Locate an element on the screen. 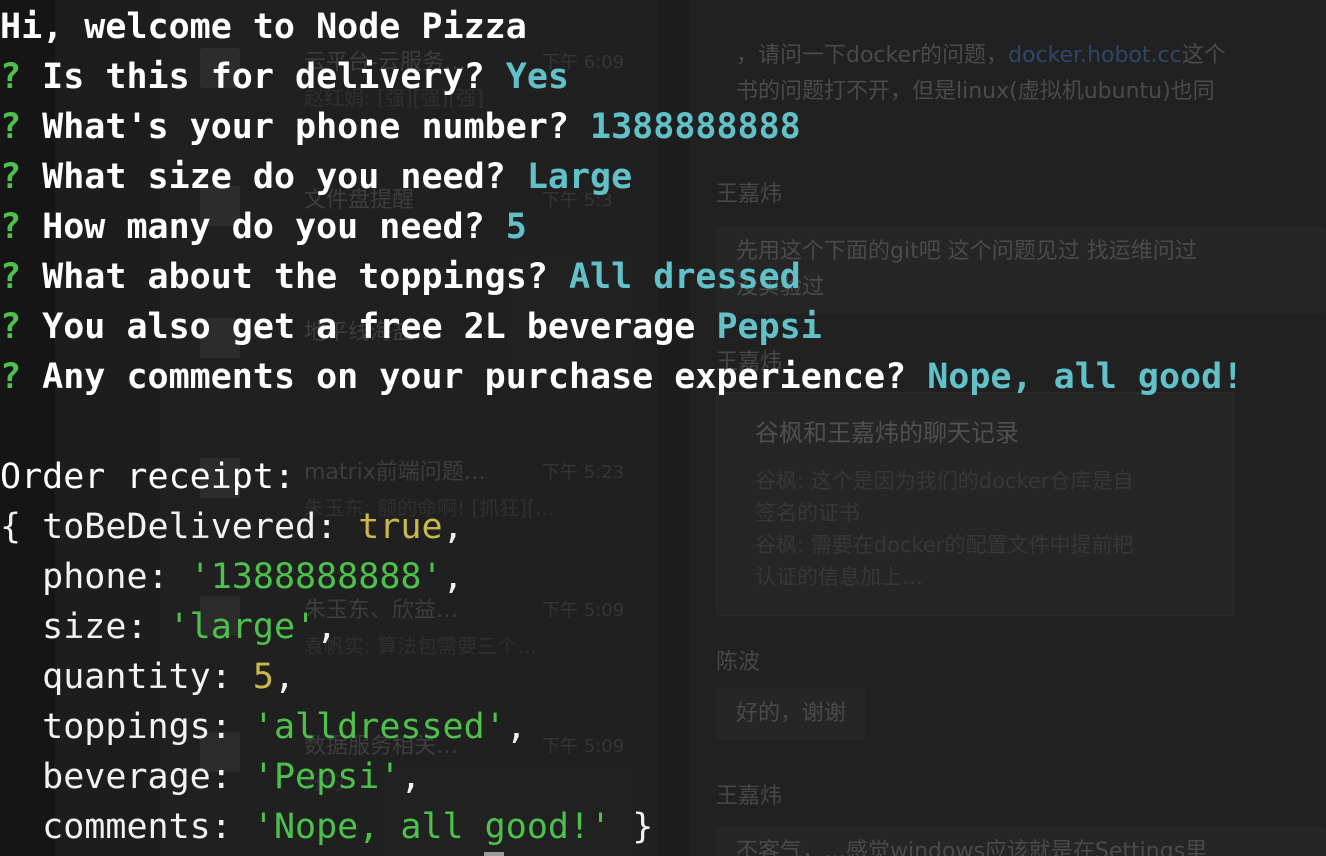 The image size is (1326, 856). prompt-line: ? Is this for delivery? Yes is located at coordinates (284, 77).